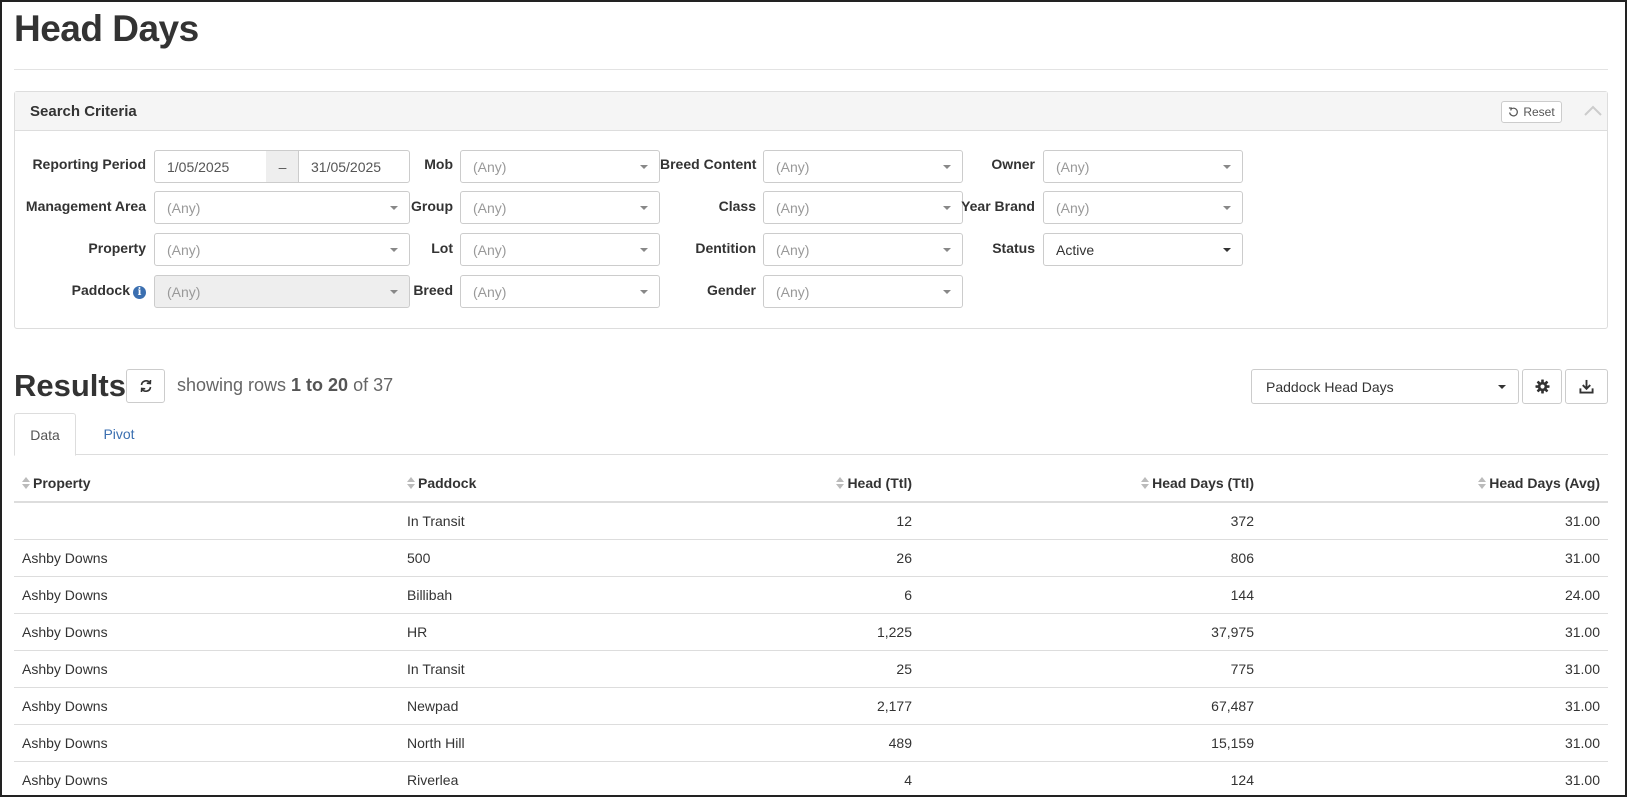 The width and height of the screenshot is (1627, 797). What do you see at coordinates (1542, 386) in the screenshot?
I see `settings-button` at bounding box center [1542, 386].